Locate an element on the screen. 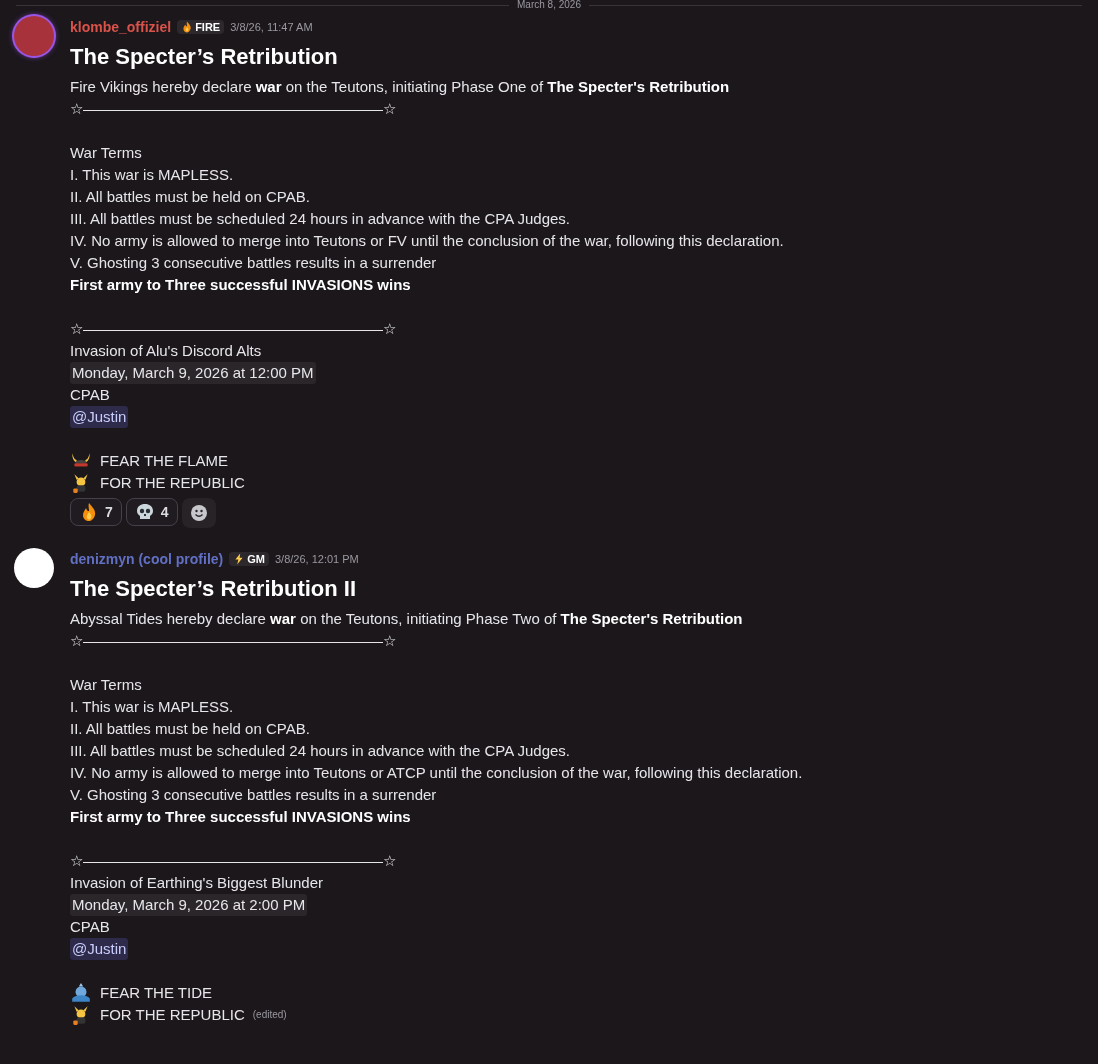 The height and width of the screenshot is (1064, 1098). smiley-icon is located at coordinates (198, 513).